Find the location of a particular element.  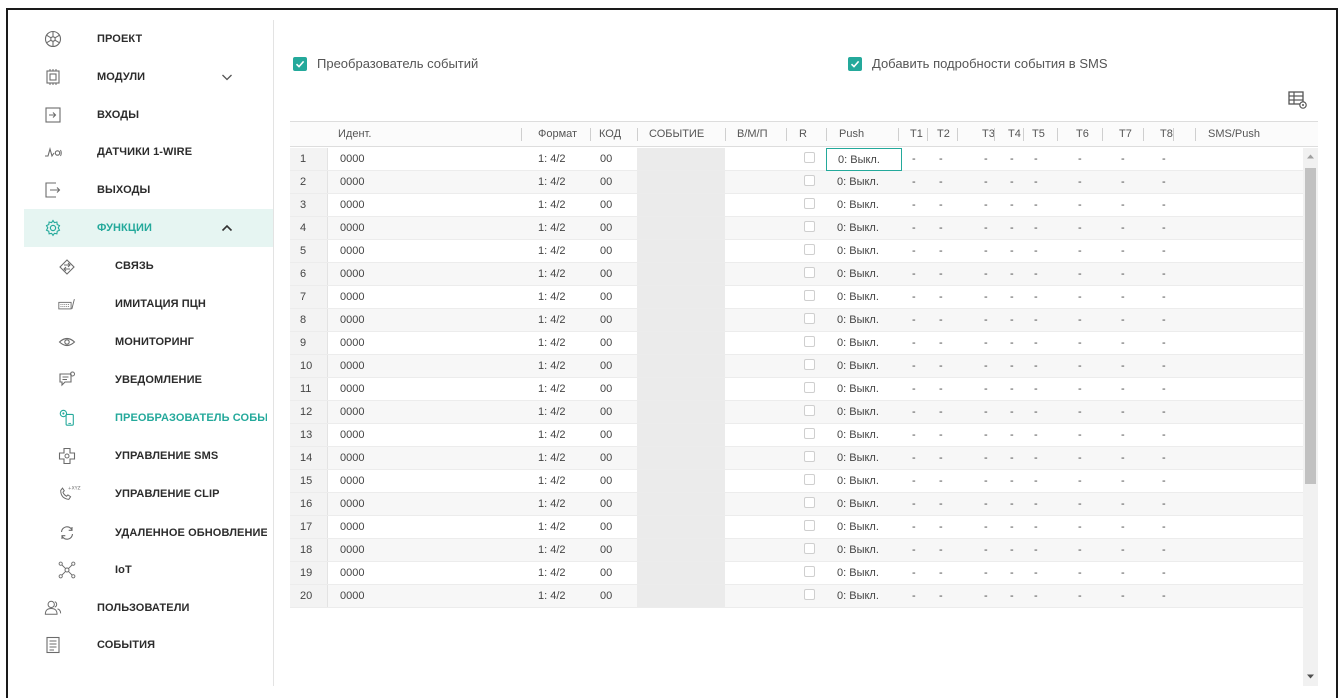

sidebar-item-15: ПОЛЬЗОВАТЕЛИ is located at coordinates (148, 608).